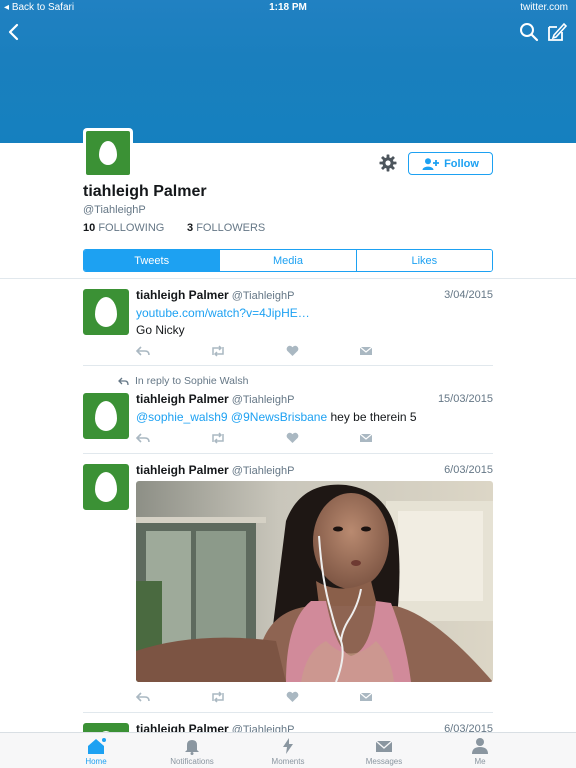  What do you see at coordinates (152, 260) in the screenshot?
I see `tab-tweets: Tweets` at bounding box center [152, 260].